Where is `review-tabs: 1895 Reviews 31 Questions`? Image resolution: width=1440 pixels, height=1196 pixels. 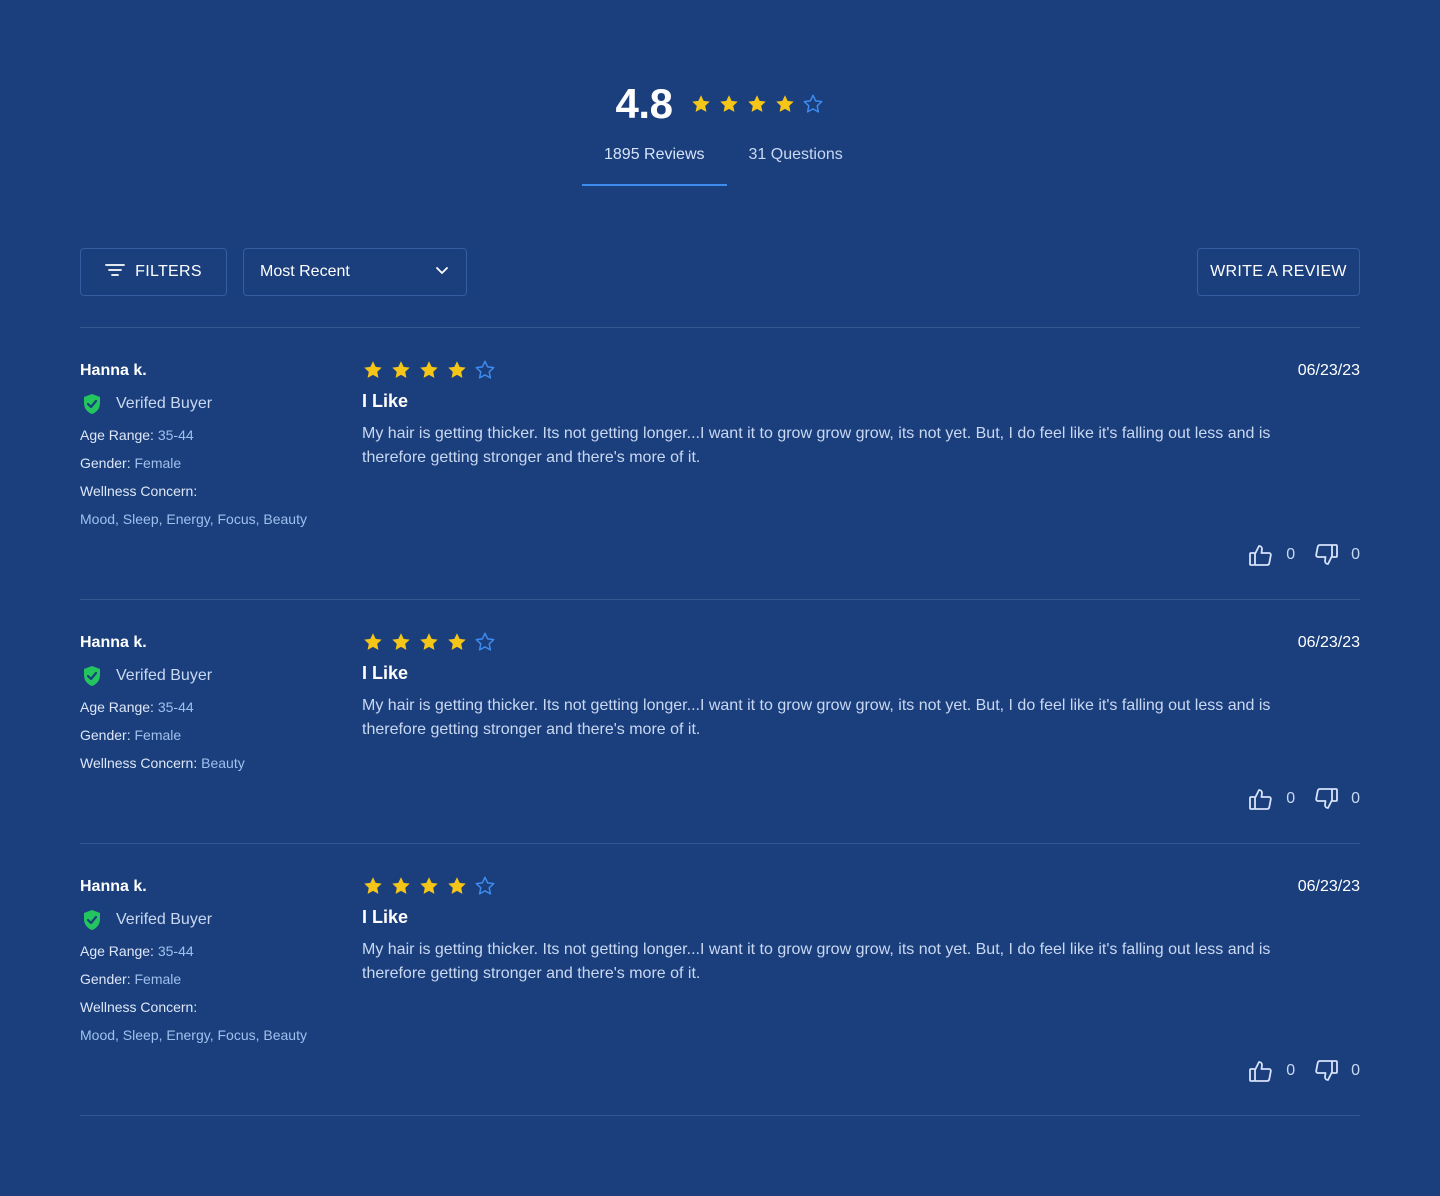
review-tabs: 1895 Reviews 31 Questions is located at coordinates (723, 163).